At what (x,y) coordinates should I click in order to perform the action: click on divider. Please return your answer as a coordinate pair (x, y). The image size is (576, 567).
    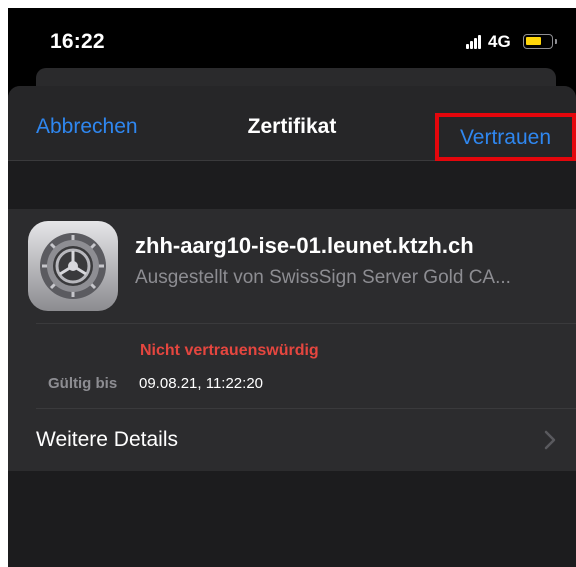
    Looking at the image, I should click on (306, 323).